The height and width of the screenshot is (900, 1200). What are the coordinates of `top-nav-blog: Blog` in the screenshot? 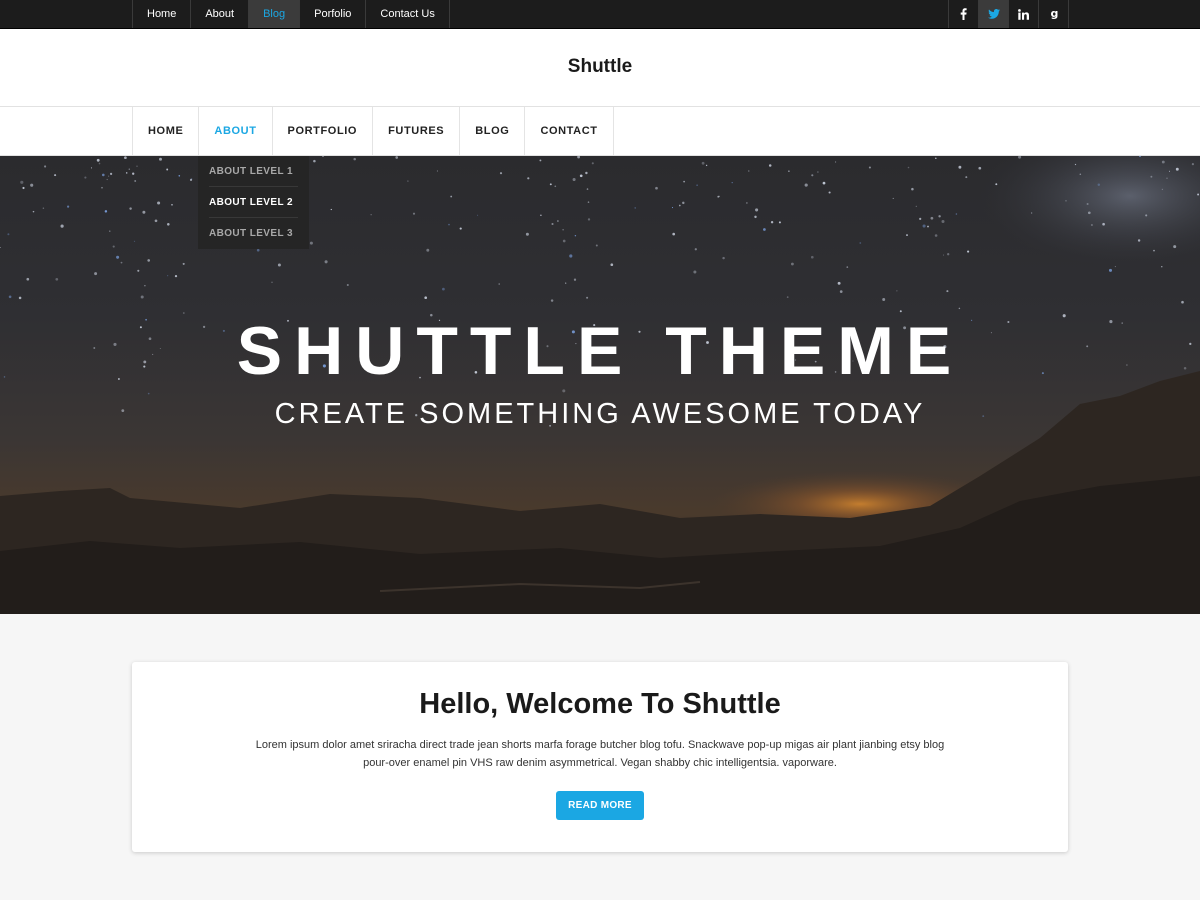 It's located at (275, 14).